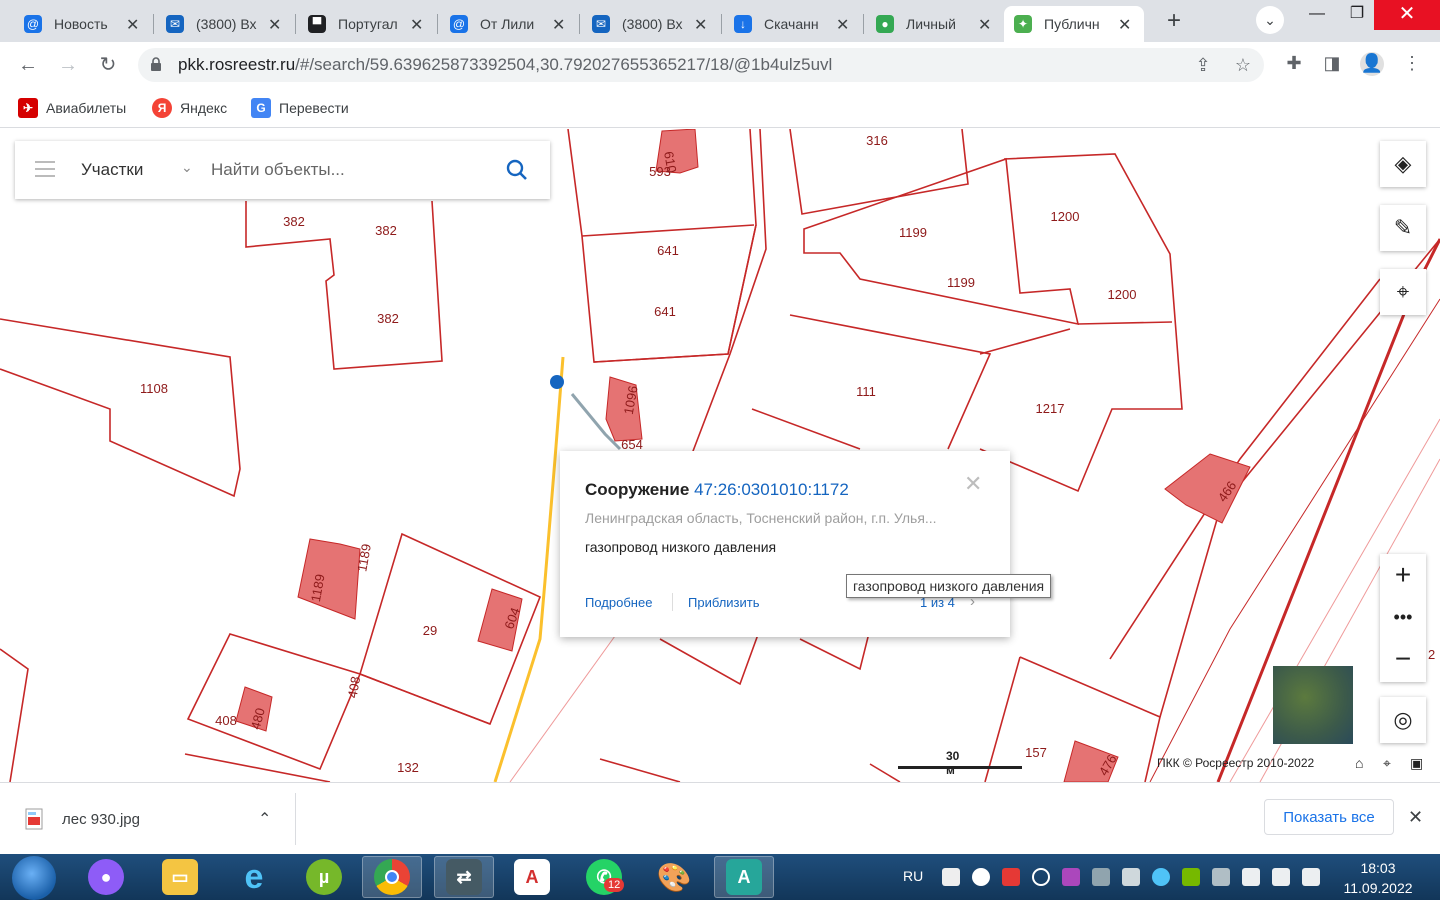 Image resolution: width=1440 pixels, height=900 pixels. Describe the element at coordinates (1416, 763) in the screenshot. I see `fullscreen-icon: ▣` at that location.